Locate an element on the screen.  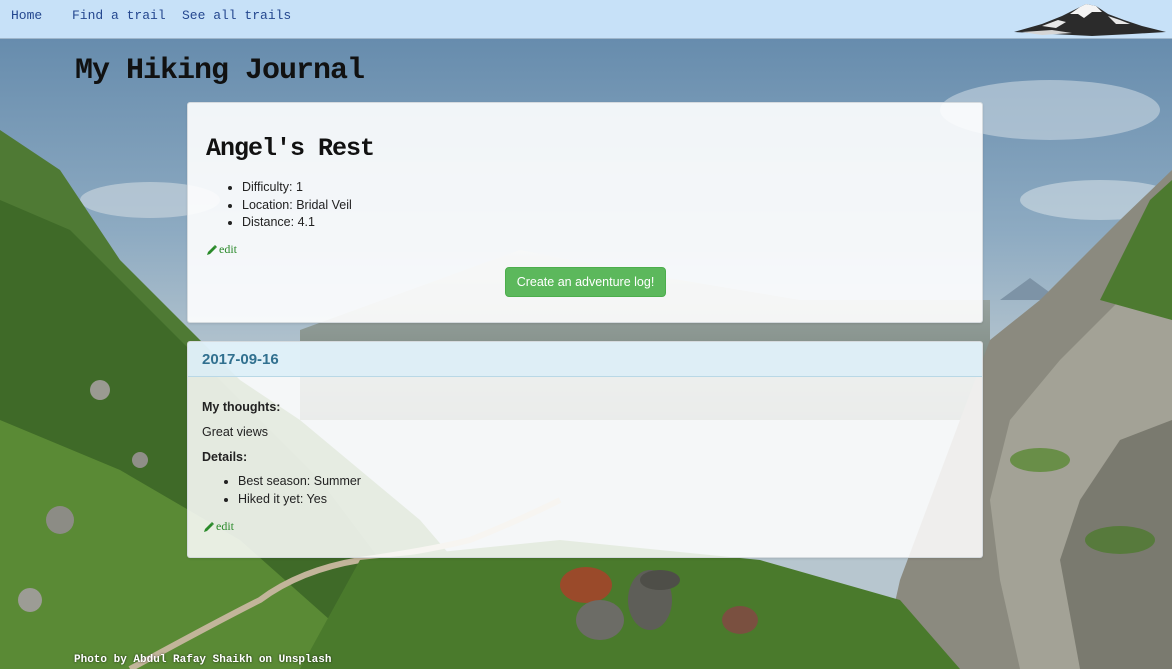
details-label: Details: is located at coordinates (225, 457).